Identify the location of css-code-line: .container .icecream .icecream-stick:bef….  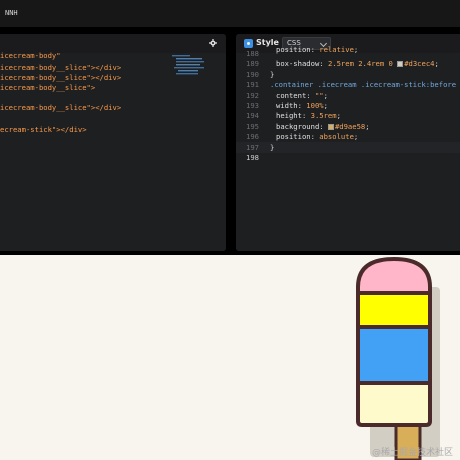
(365, 84).